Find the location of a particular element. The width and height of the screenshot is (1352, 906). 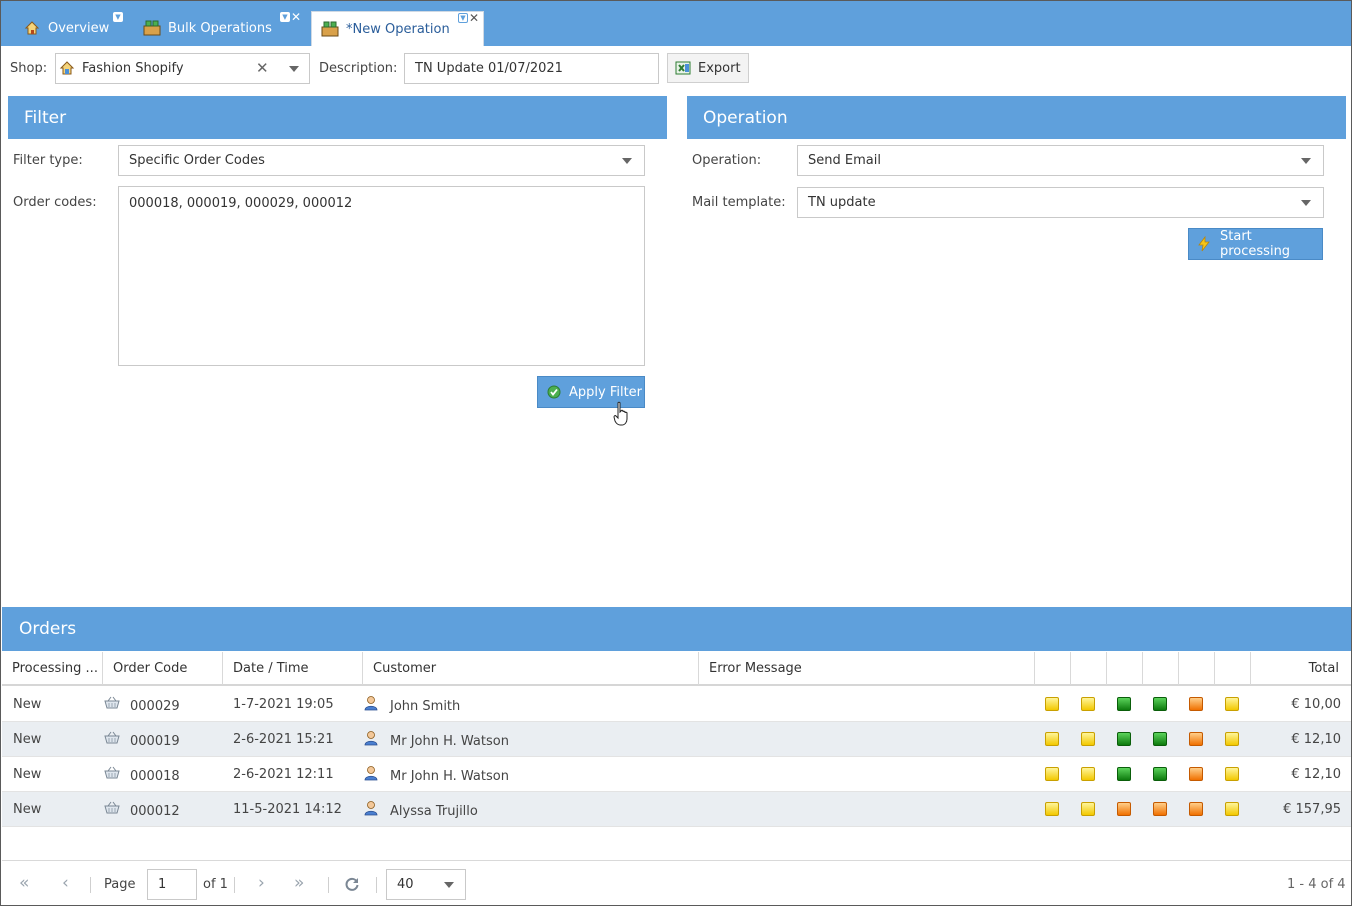

order-codes-value: 000018, 000019, 000029, 000012 is located at coordinates (241, 203).